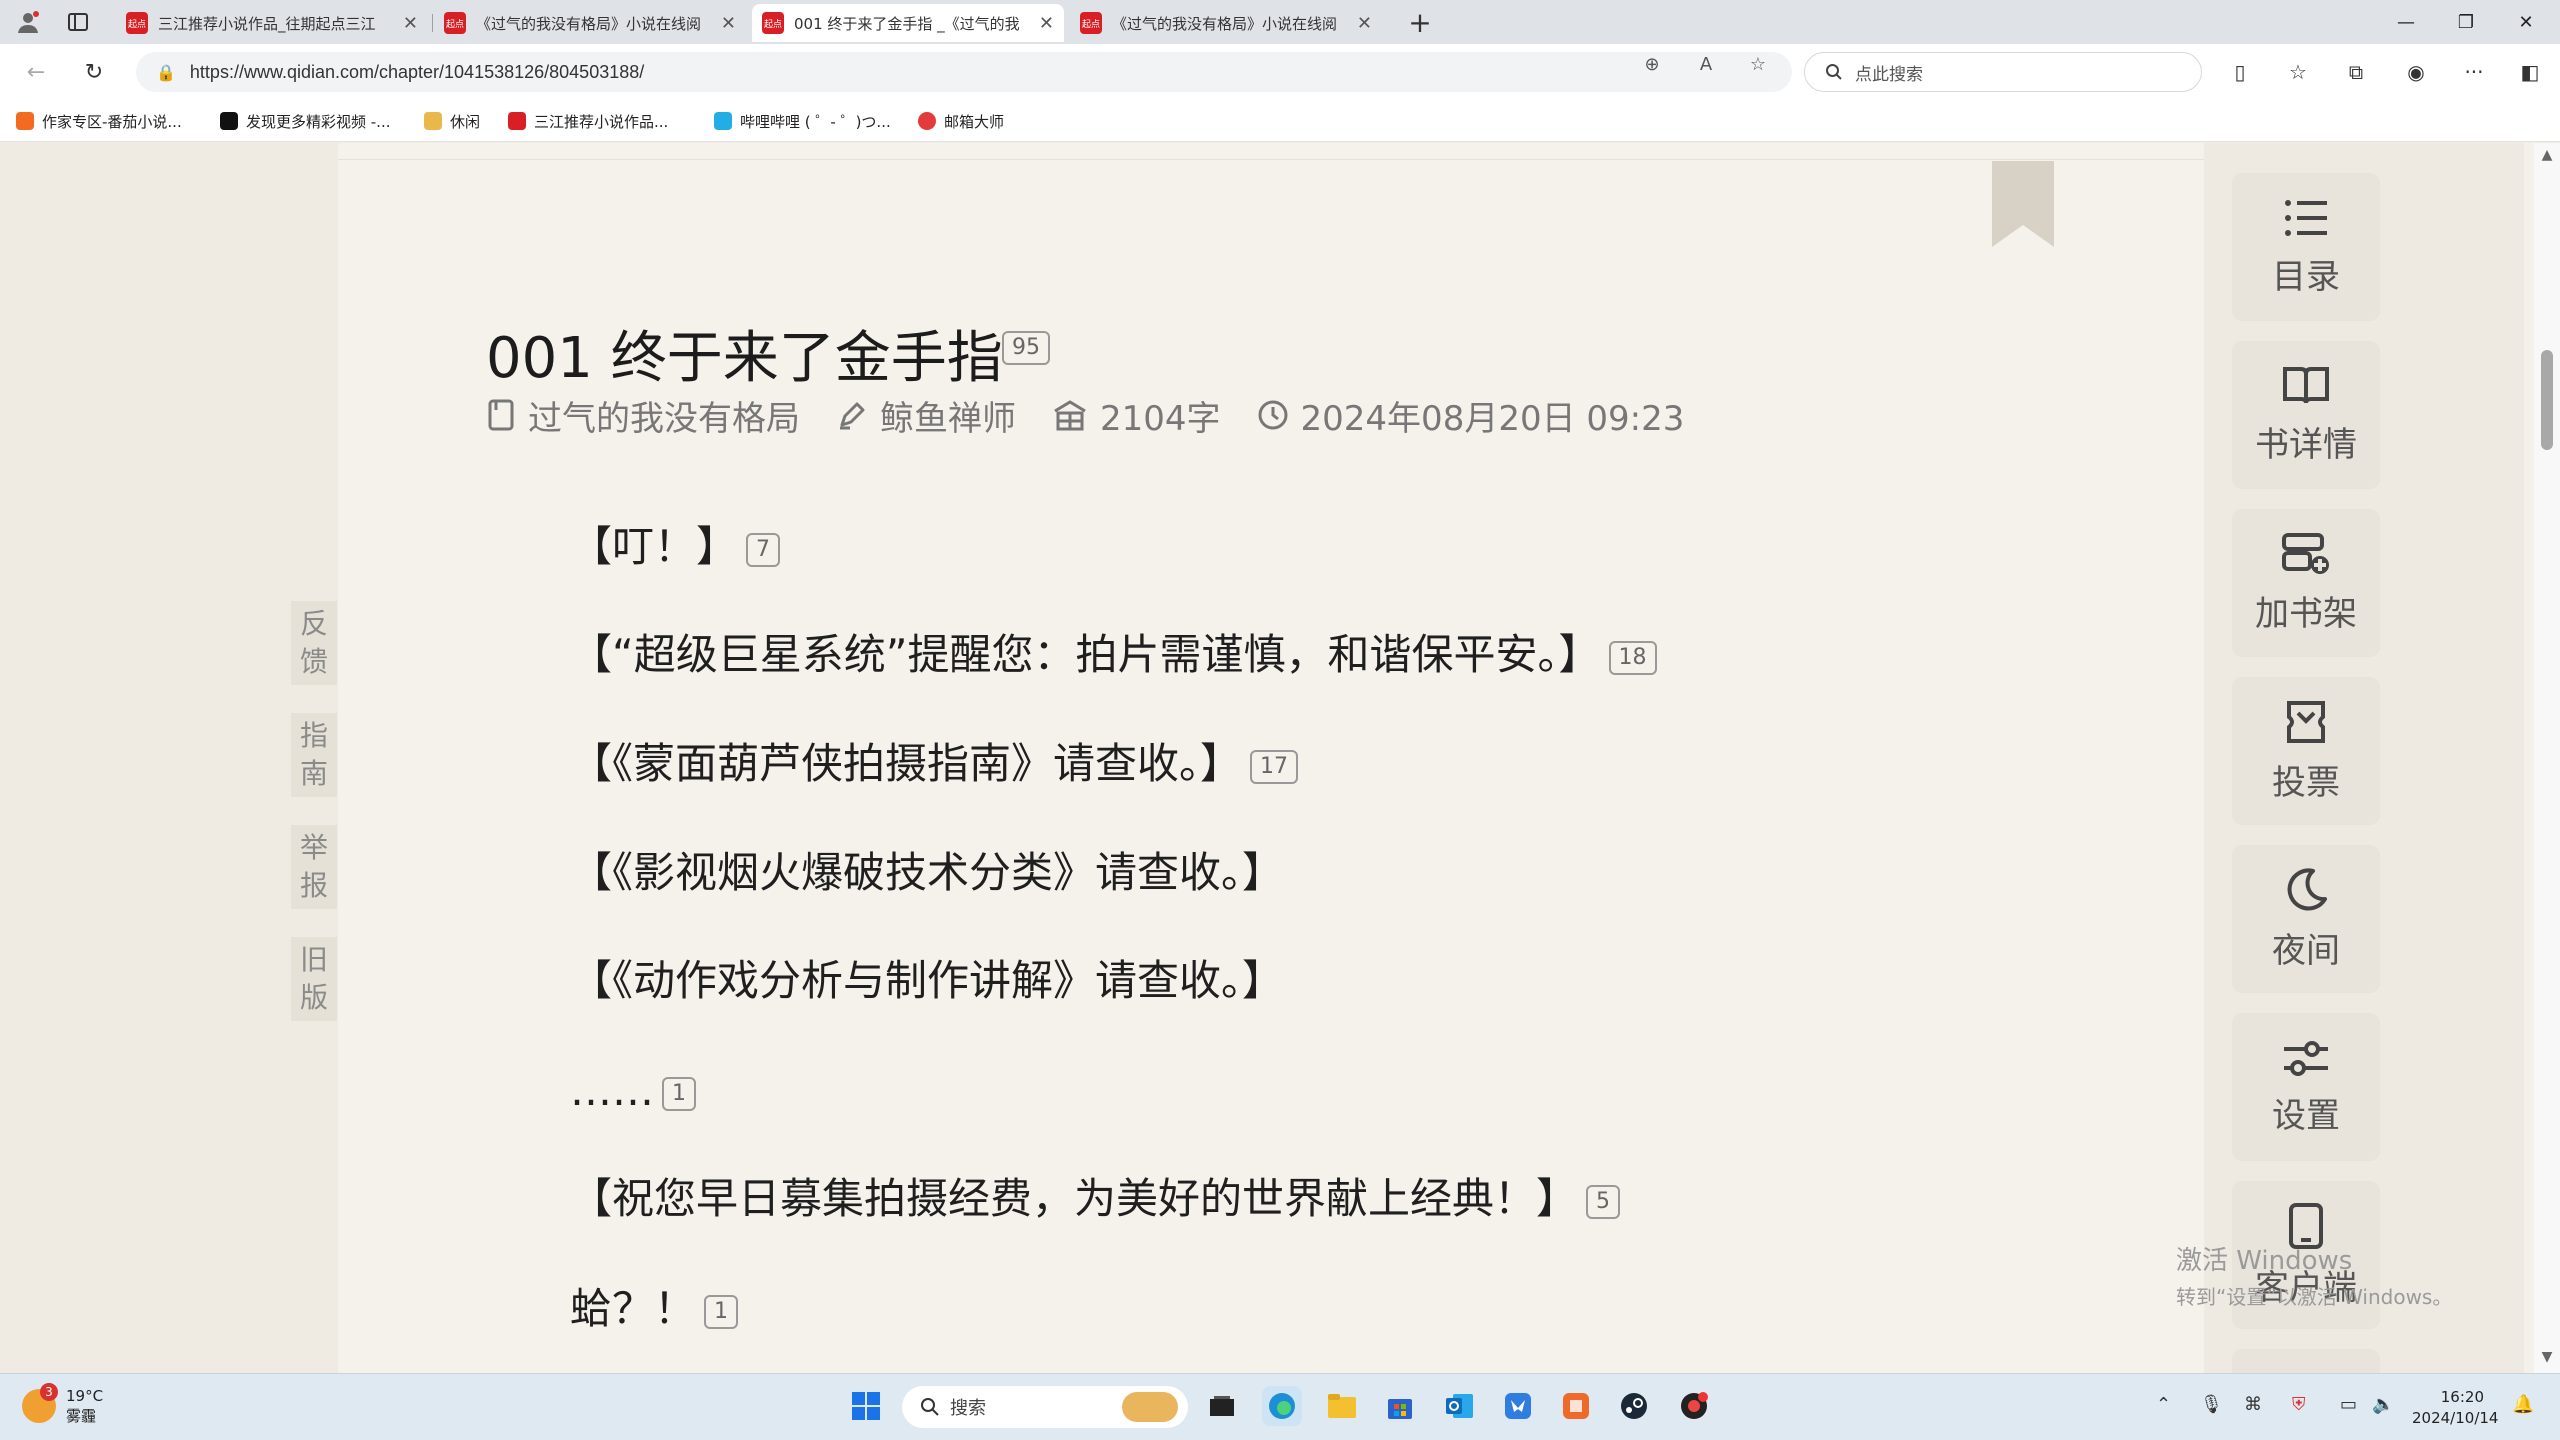 The width and height of the screenshot is (2560, 1440). I want to click on meta-author: 鲸鱼禅师, so click(926, 415).